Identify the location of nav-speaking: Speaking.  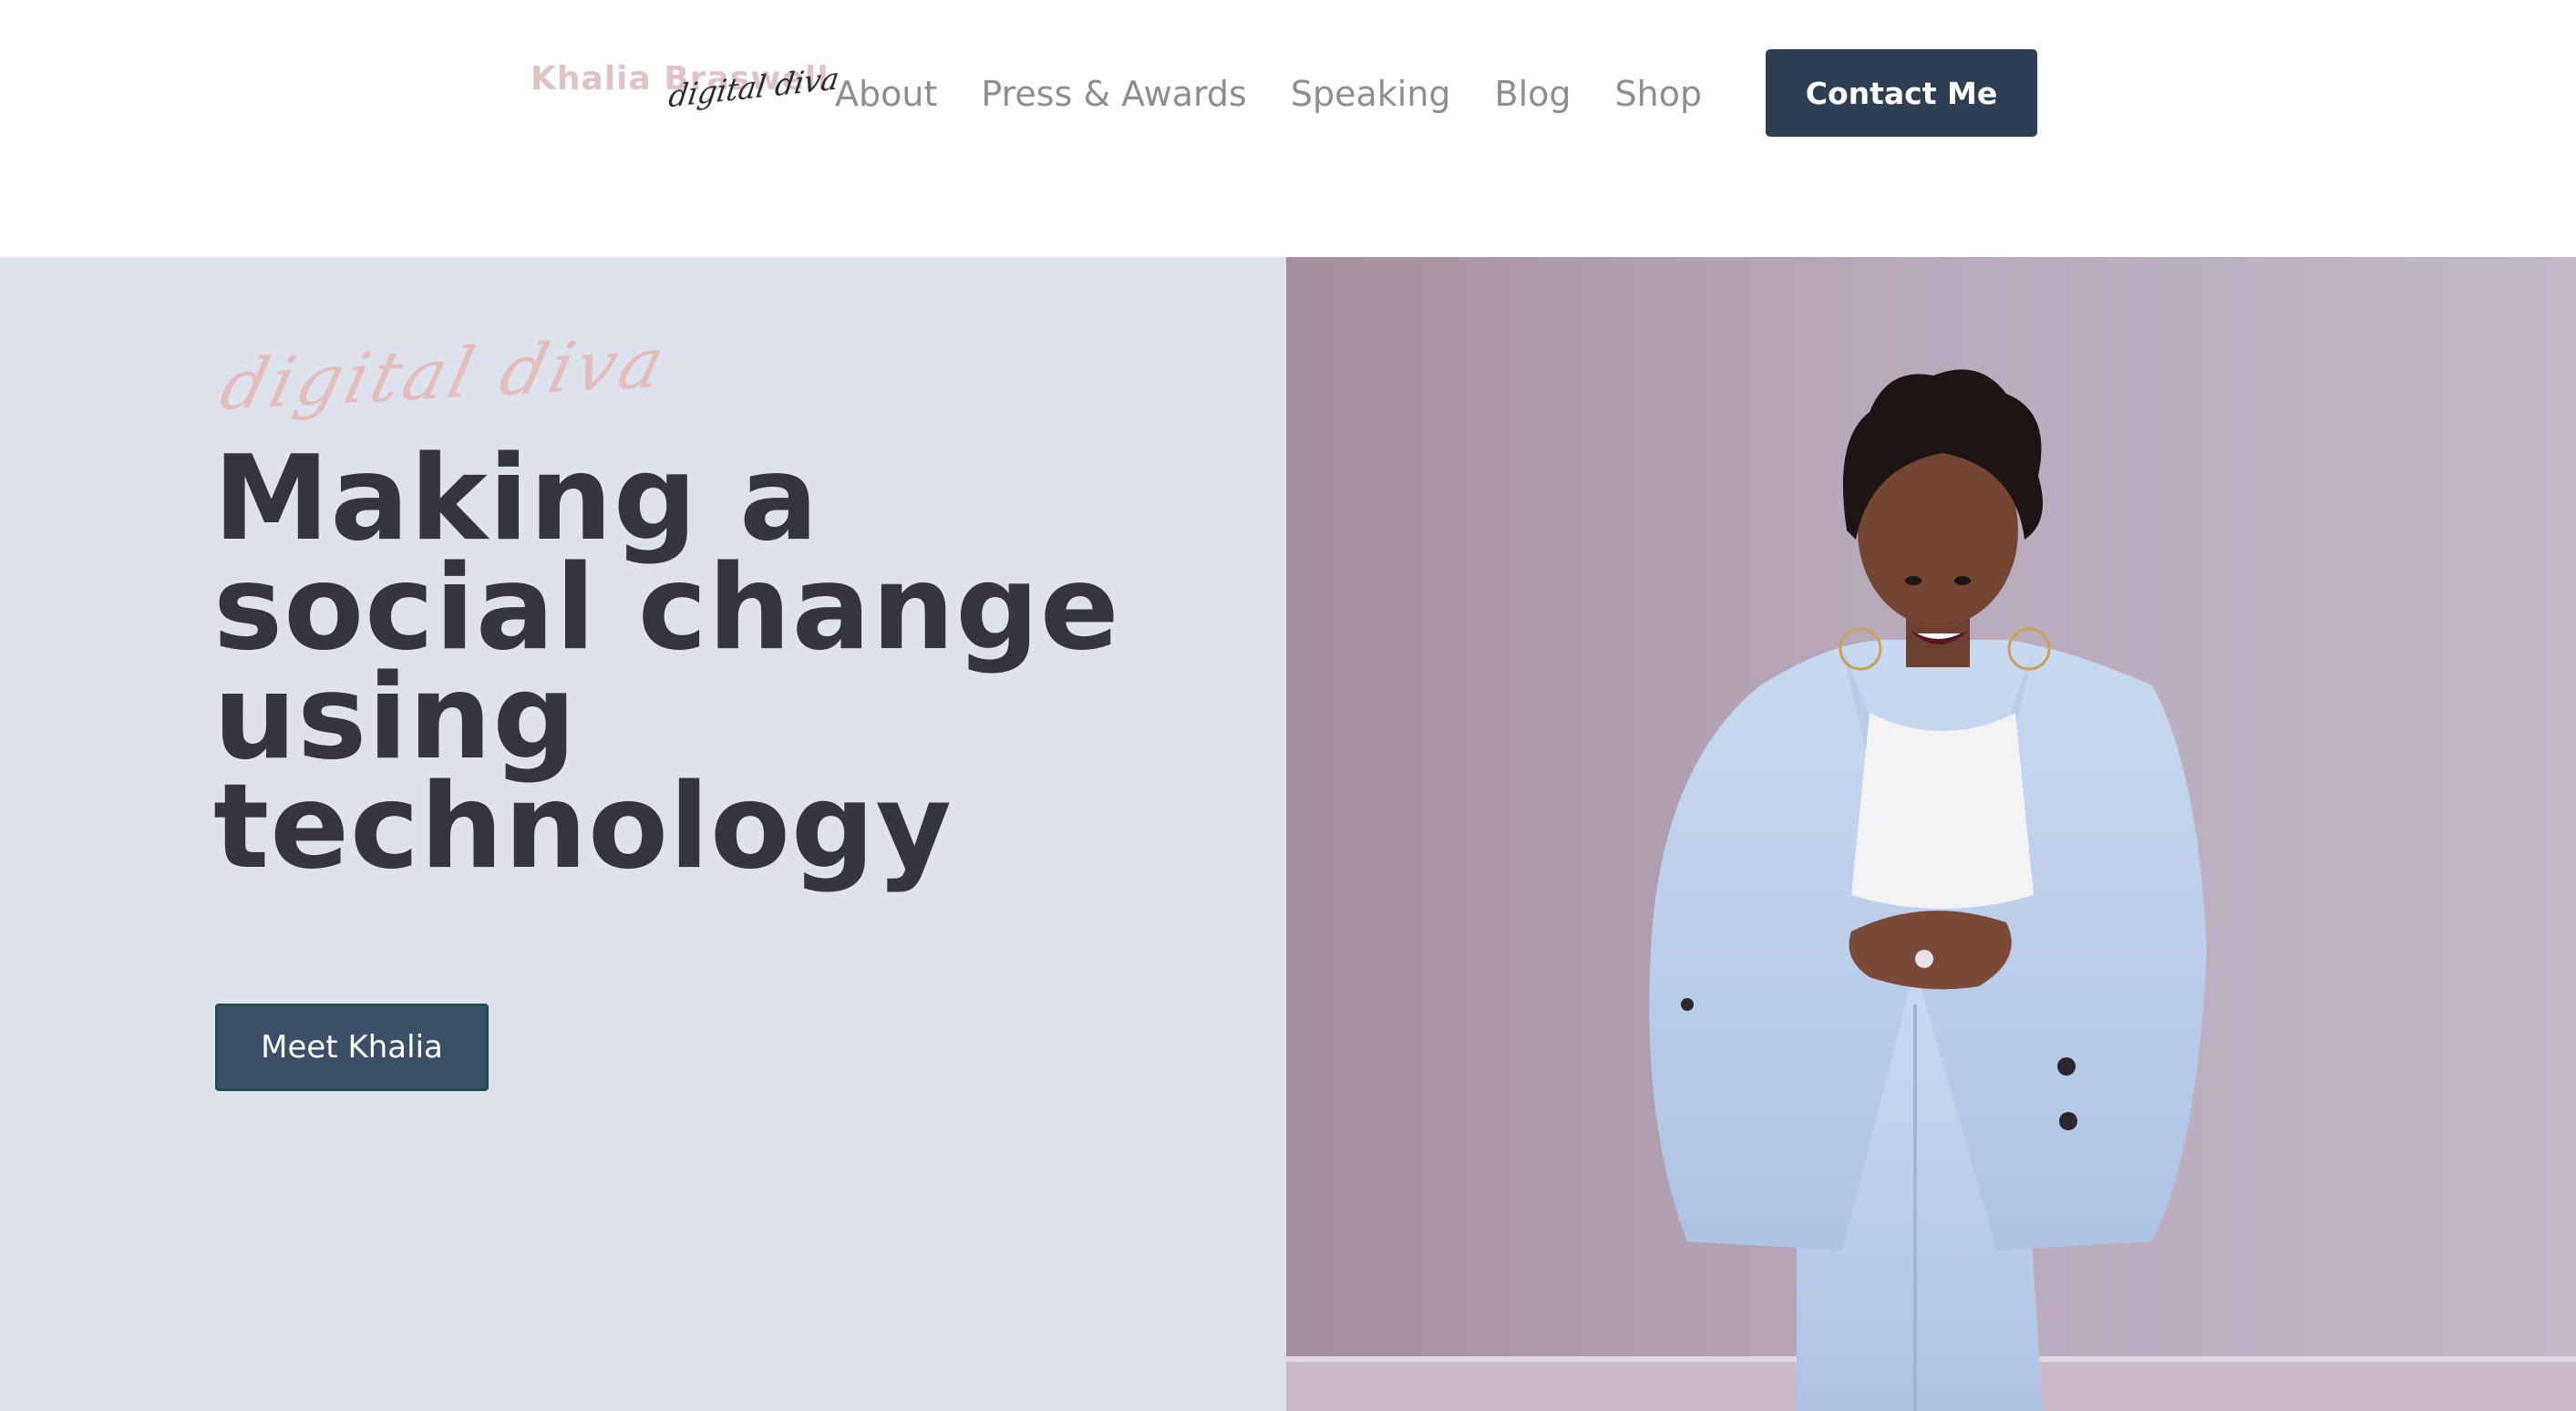
(1371, 94).